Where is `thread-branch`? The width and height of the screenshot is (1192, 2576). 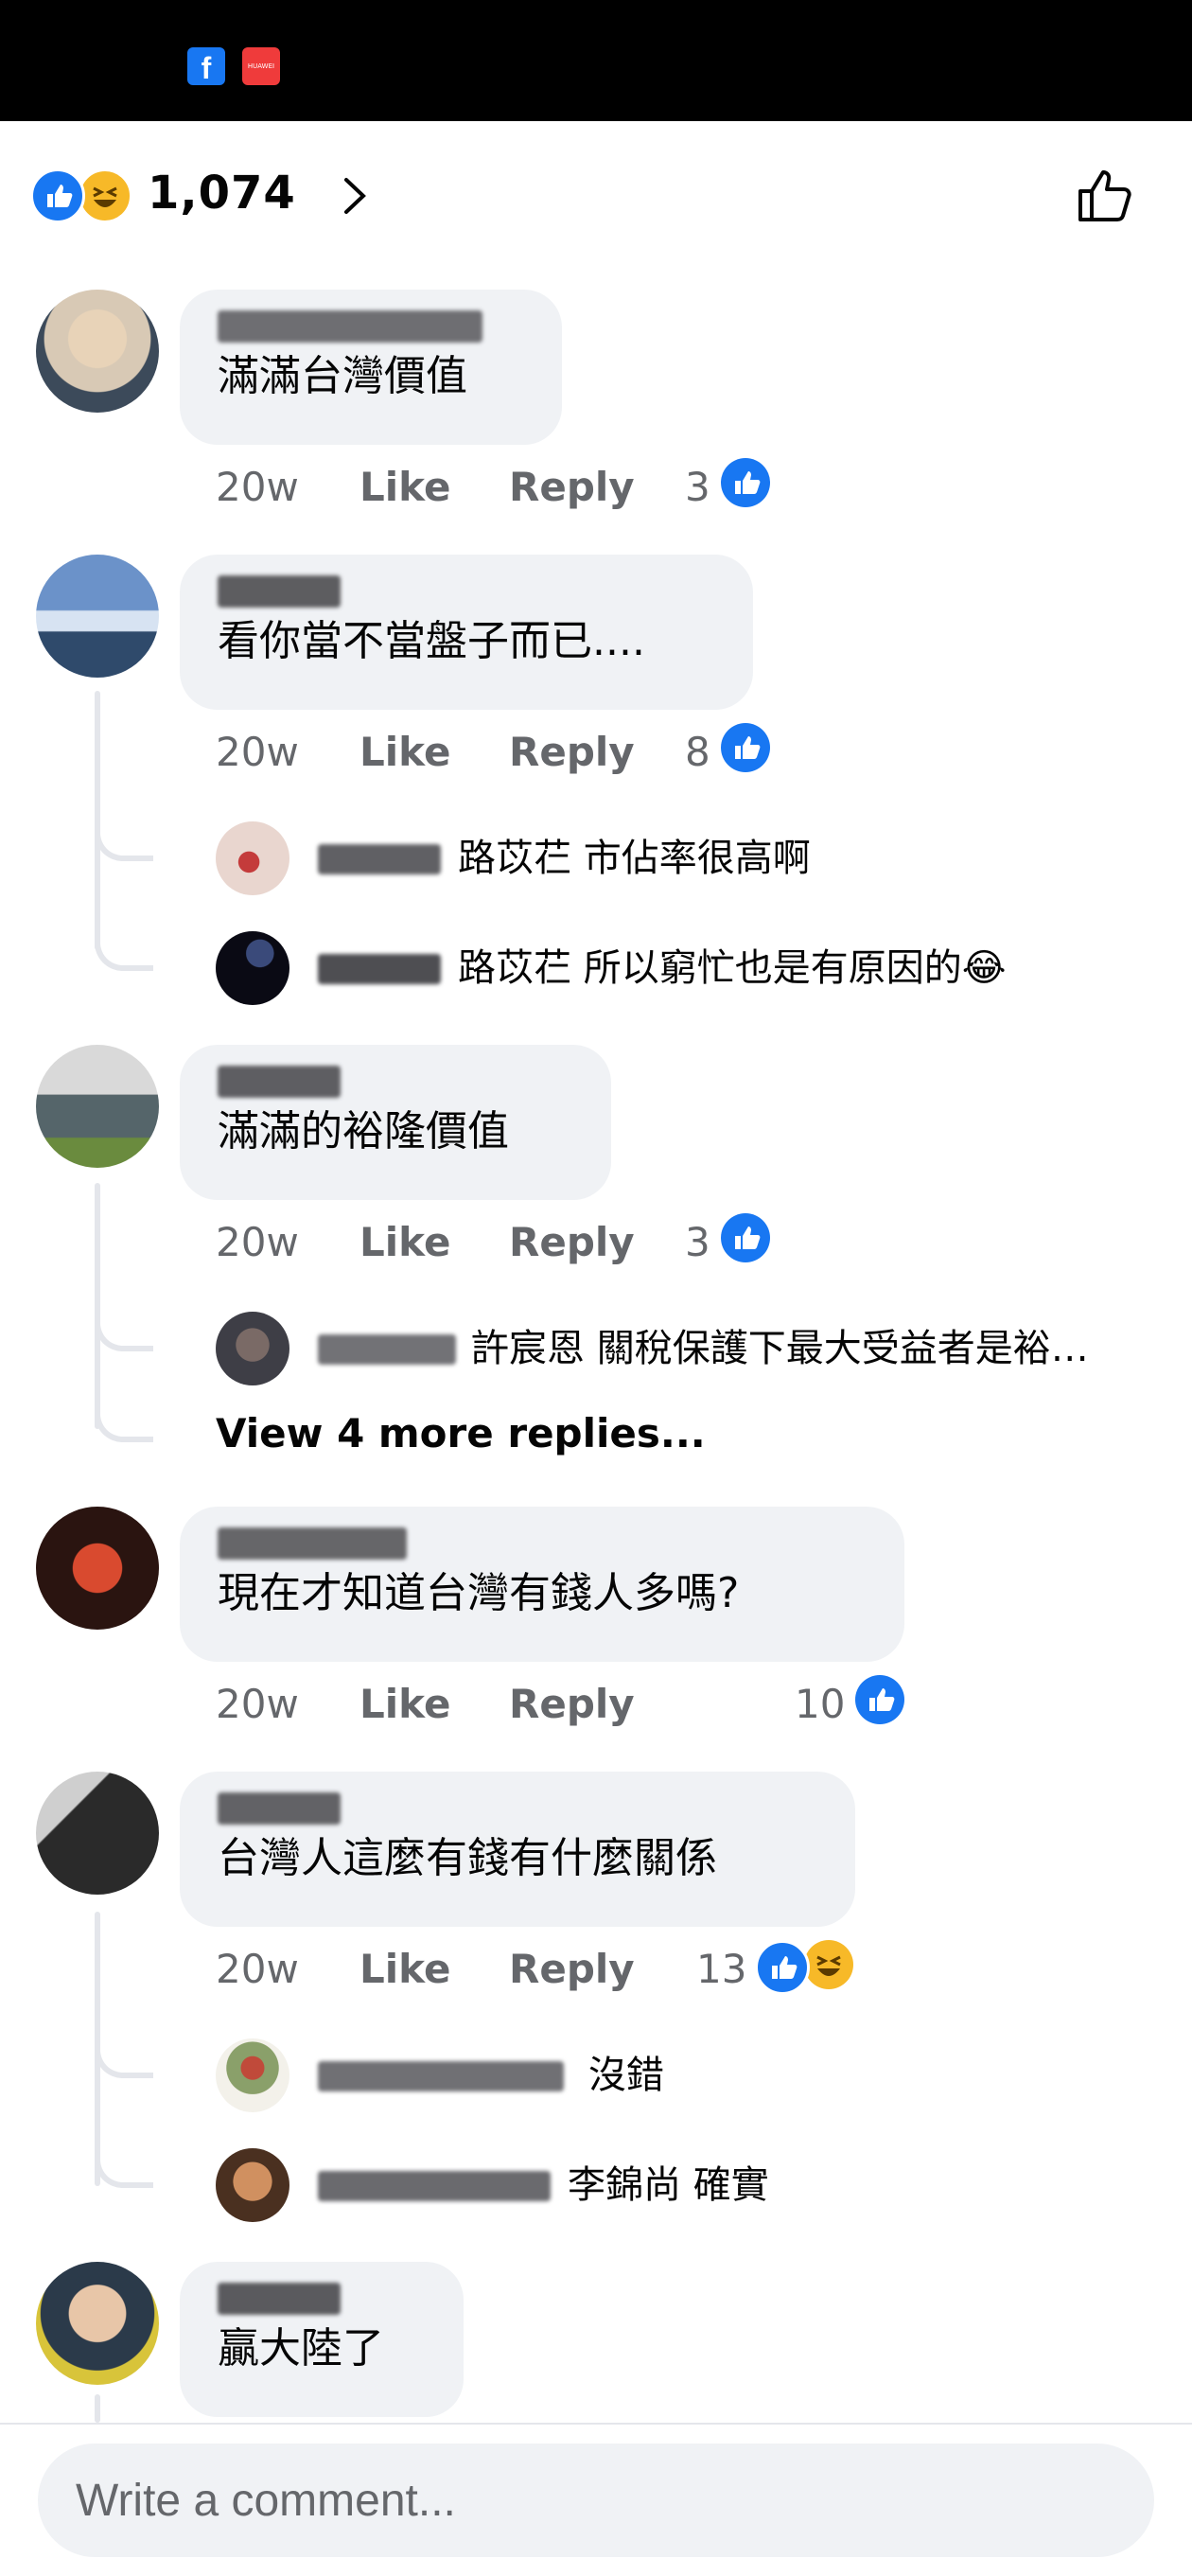 thread-branch is located at coordinates (124, 1418).